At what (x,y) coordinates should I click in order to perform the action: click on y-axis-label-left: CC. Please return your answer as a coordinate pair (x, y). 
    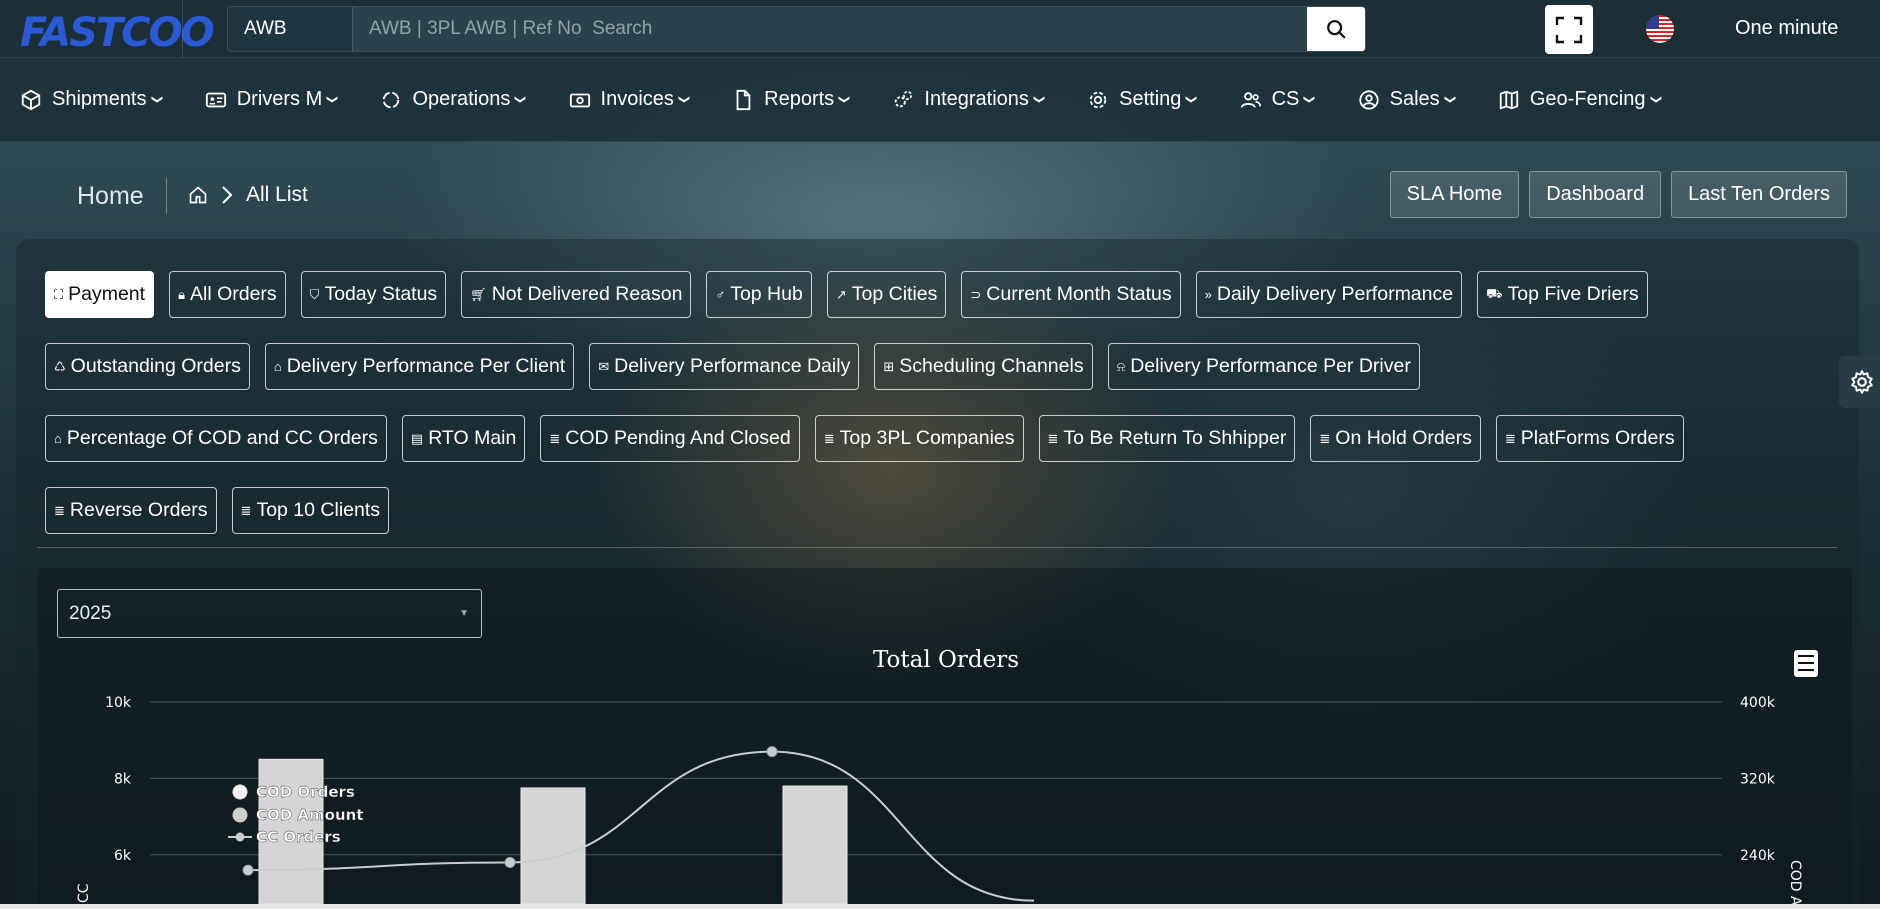
    Looking at the image, I should click on (84, 893).